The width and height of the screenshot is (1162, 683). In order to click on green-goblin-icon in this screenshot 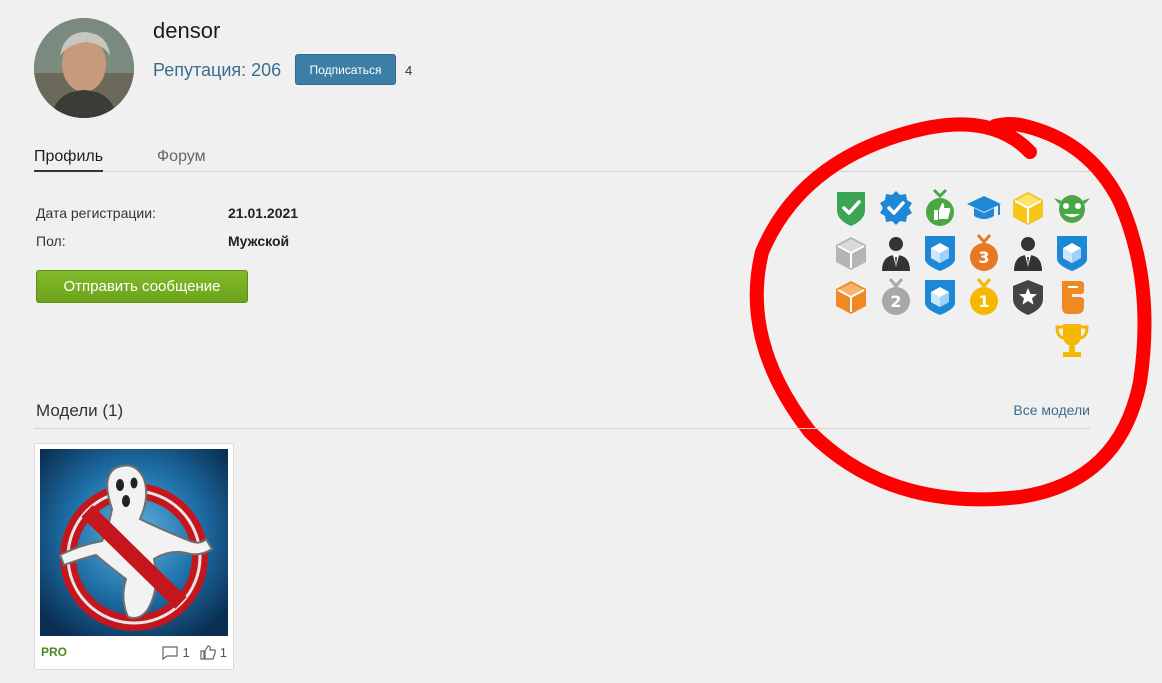, I will do `click(1072, 208)`.